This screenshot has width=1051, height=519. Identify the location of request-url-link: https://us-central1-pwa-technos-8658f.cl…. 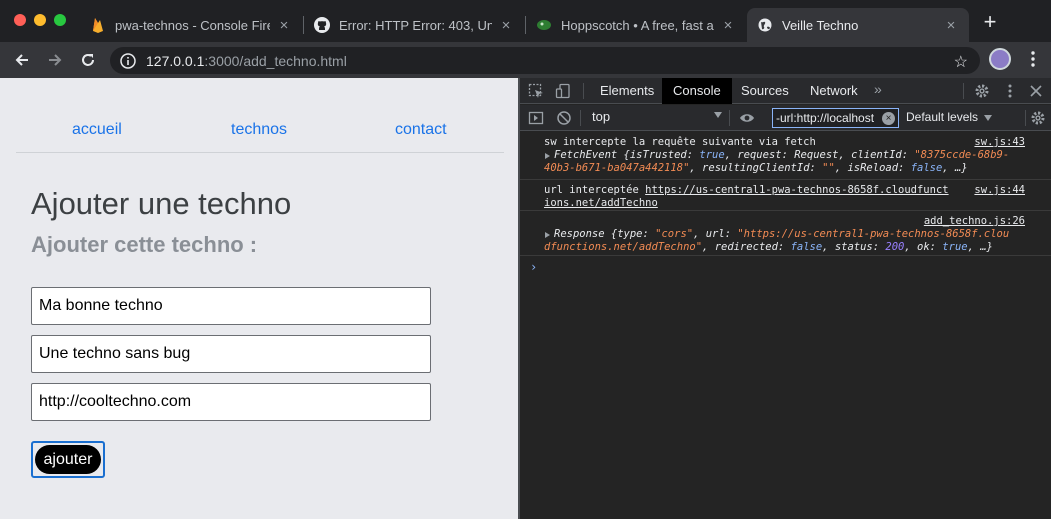
(796, 190).